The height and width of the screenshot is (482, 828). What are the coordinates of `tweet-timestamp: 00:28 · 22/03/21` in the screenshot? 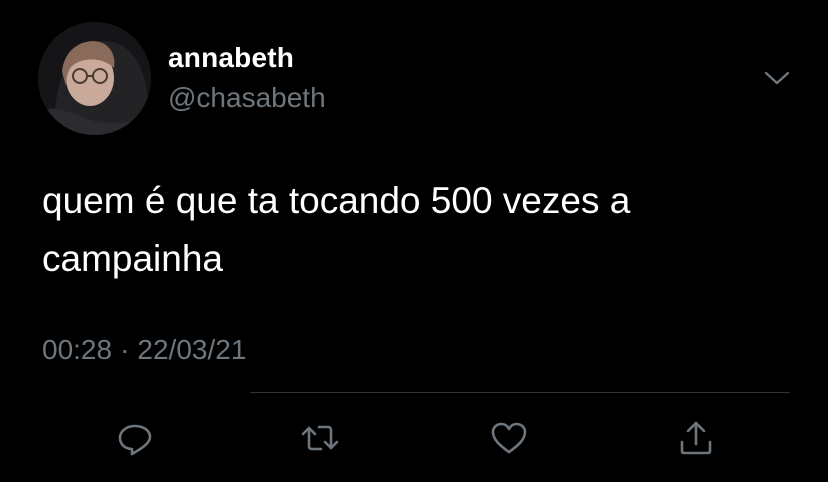 It's located at (144, 350).